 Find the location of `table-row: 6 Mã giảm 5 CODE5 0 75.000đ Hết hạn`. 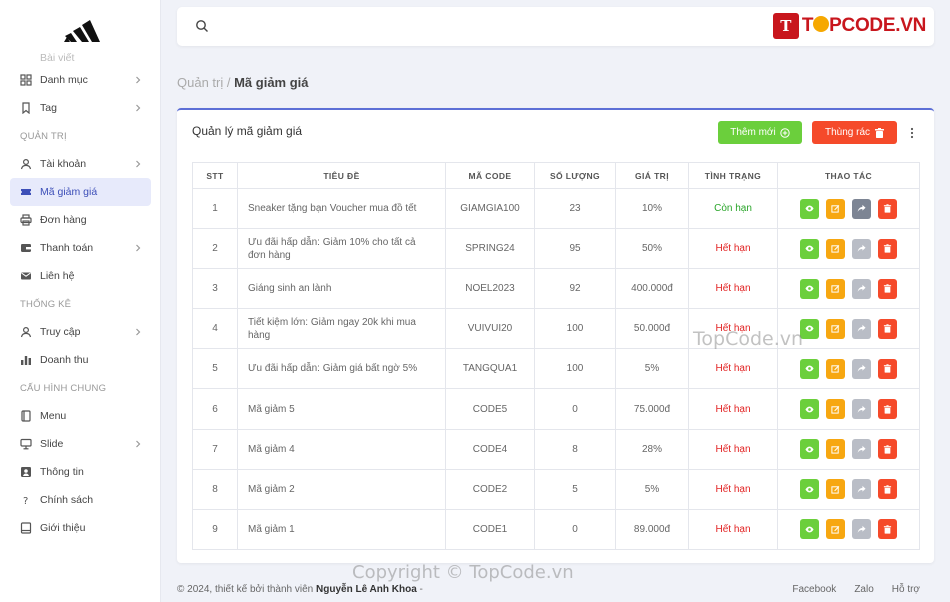

table-row: 6 Mã giảm 5 CODE5 0 75.000đ Hết hạn is located at coordinates (556, 409).